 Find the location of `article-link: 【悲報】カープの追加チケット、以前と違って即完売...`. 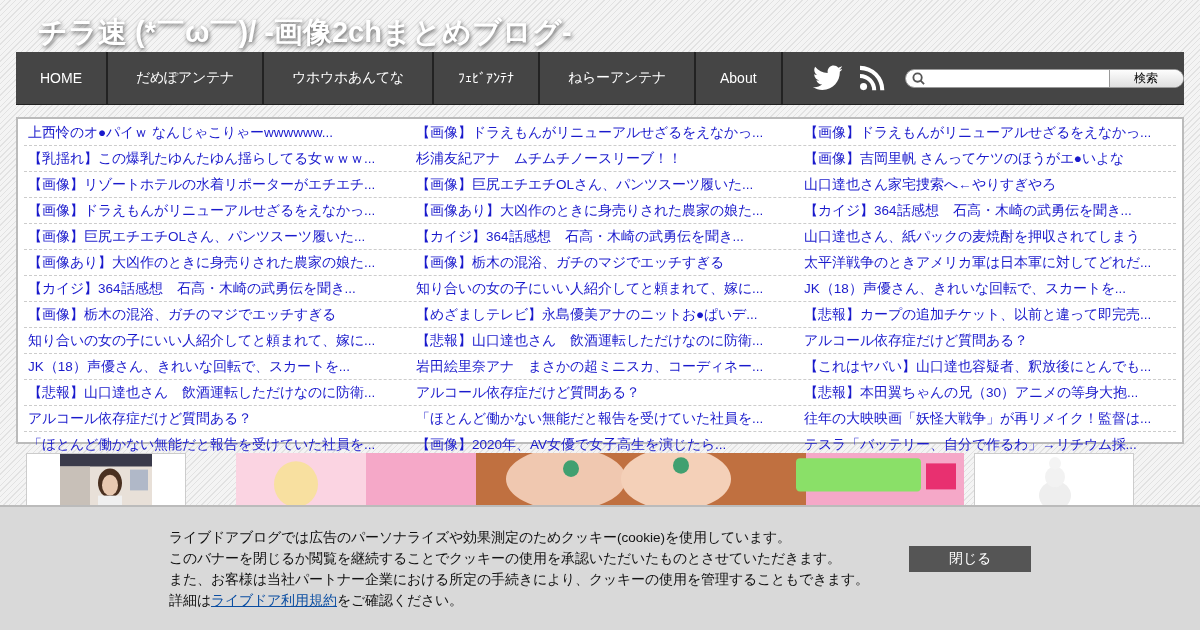

article-link: 【悲報】カープの追加チケット、以前と違って即完売... is located at coordinates (976, 314).